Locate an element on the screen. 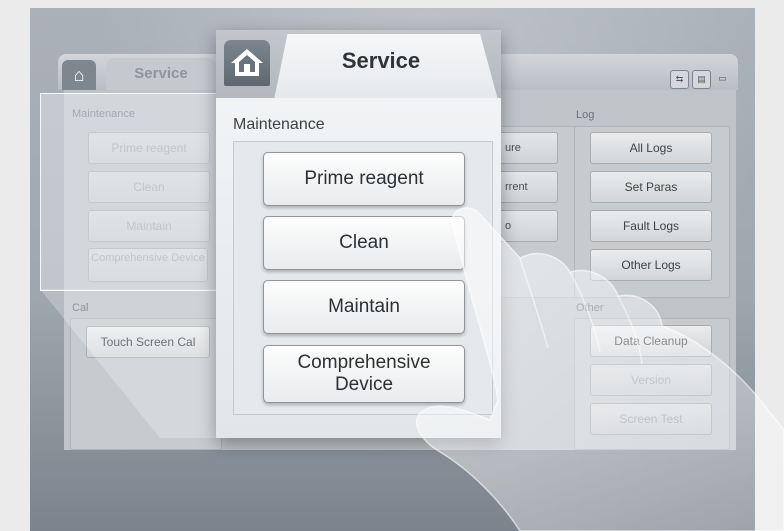 The image size is (784, 531). prime-reagent-button: Prime reagent is located at coordinates (364, 179).